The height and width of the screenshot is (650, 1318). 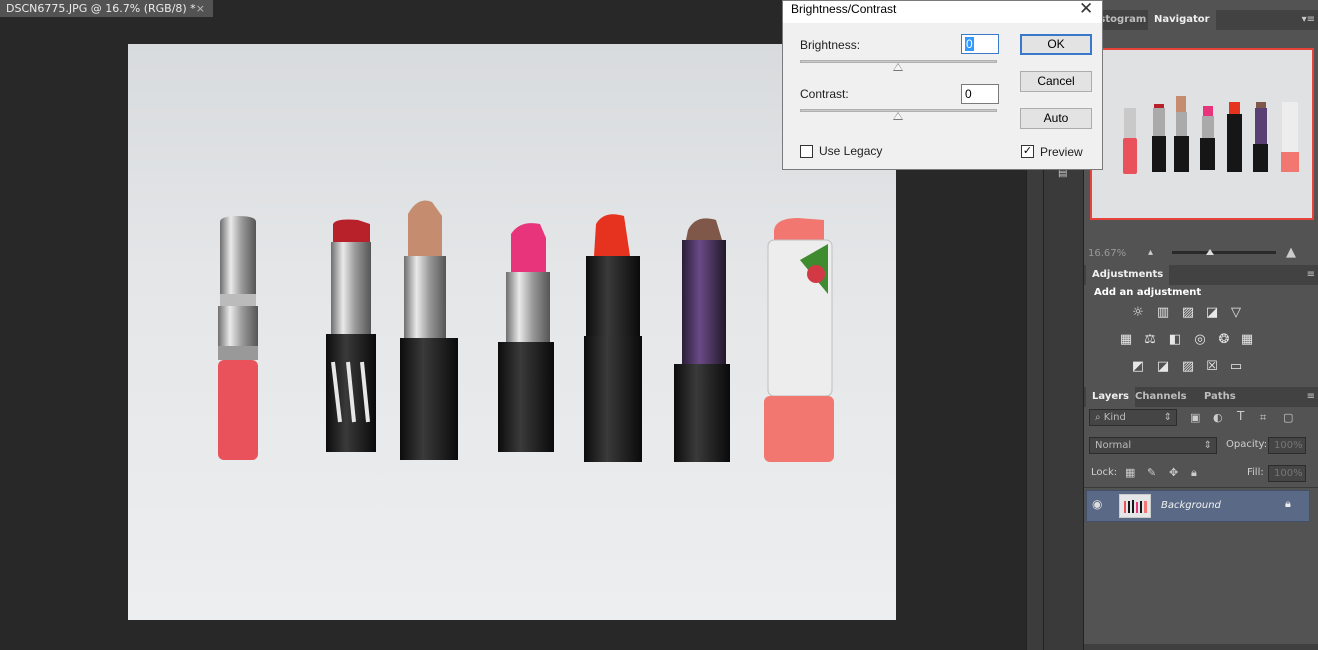 I want to click on close-icon: ✕, so click(x=1086, y=9).